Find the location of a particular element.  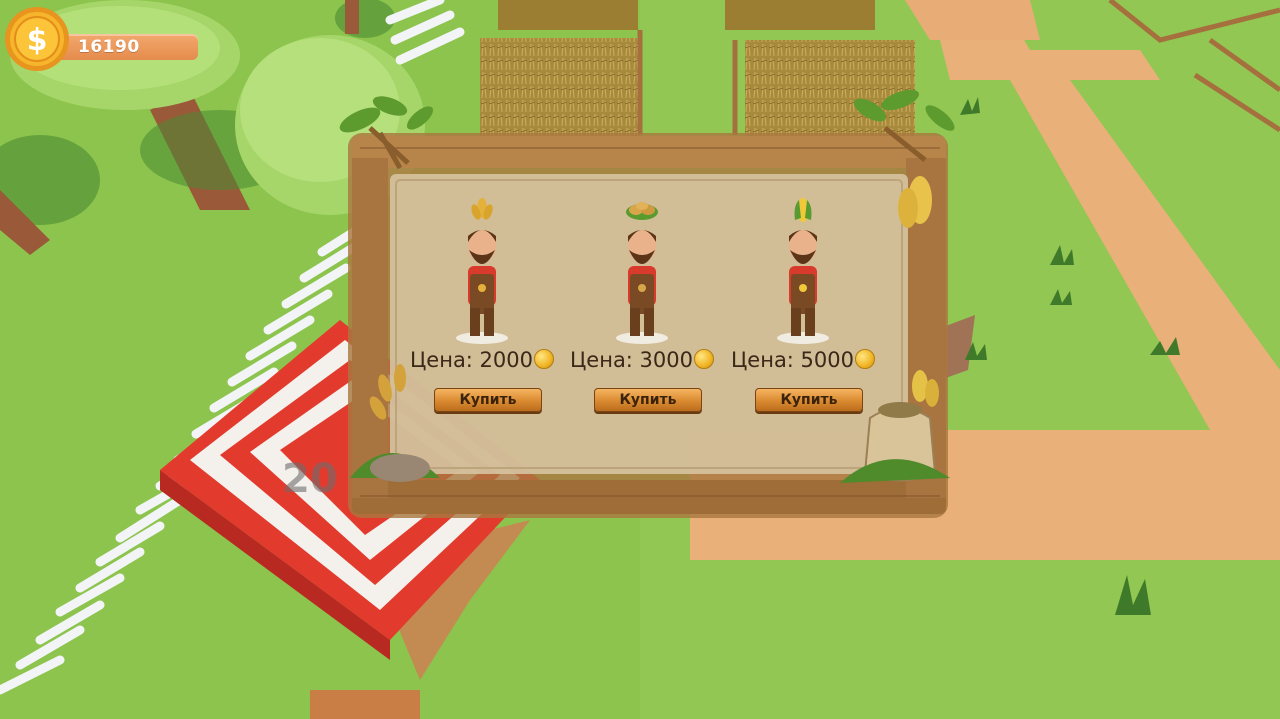

worker-slot-potato: Цена: 3000 Купить is located at coordinates (642, 308).